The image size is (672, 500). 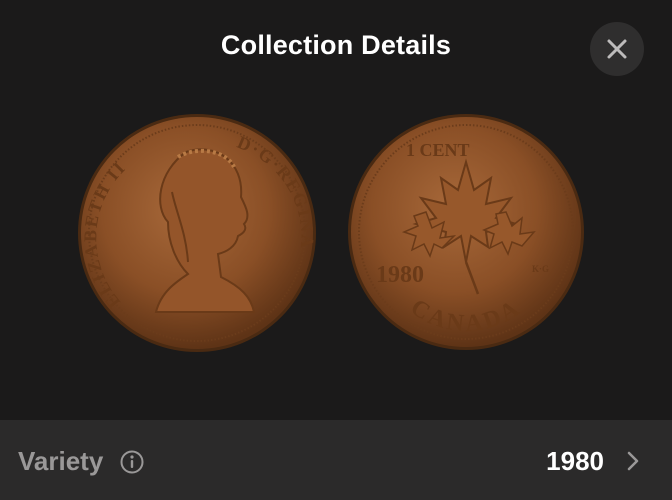 What do you see at coordinates (336, 45) in the screenshot?
I see `page-title: Collection Details` at bounding box center [336, 45].